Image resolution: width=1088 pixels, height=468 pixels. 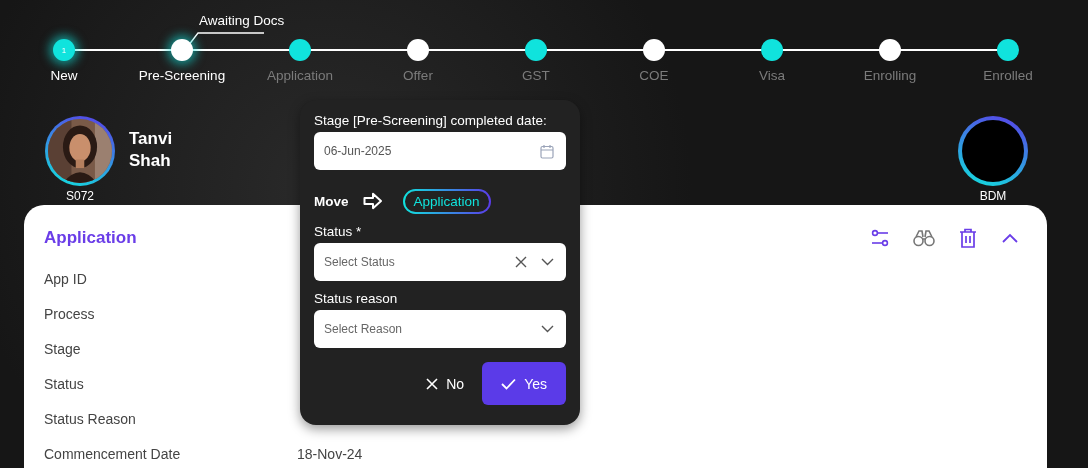 What do you see at coordinates (1008, 75) in the screenshot?
I see `step-label: Enrolled` at bounding box center [1008, 75].